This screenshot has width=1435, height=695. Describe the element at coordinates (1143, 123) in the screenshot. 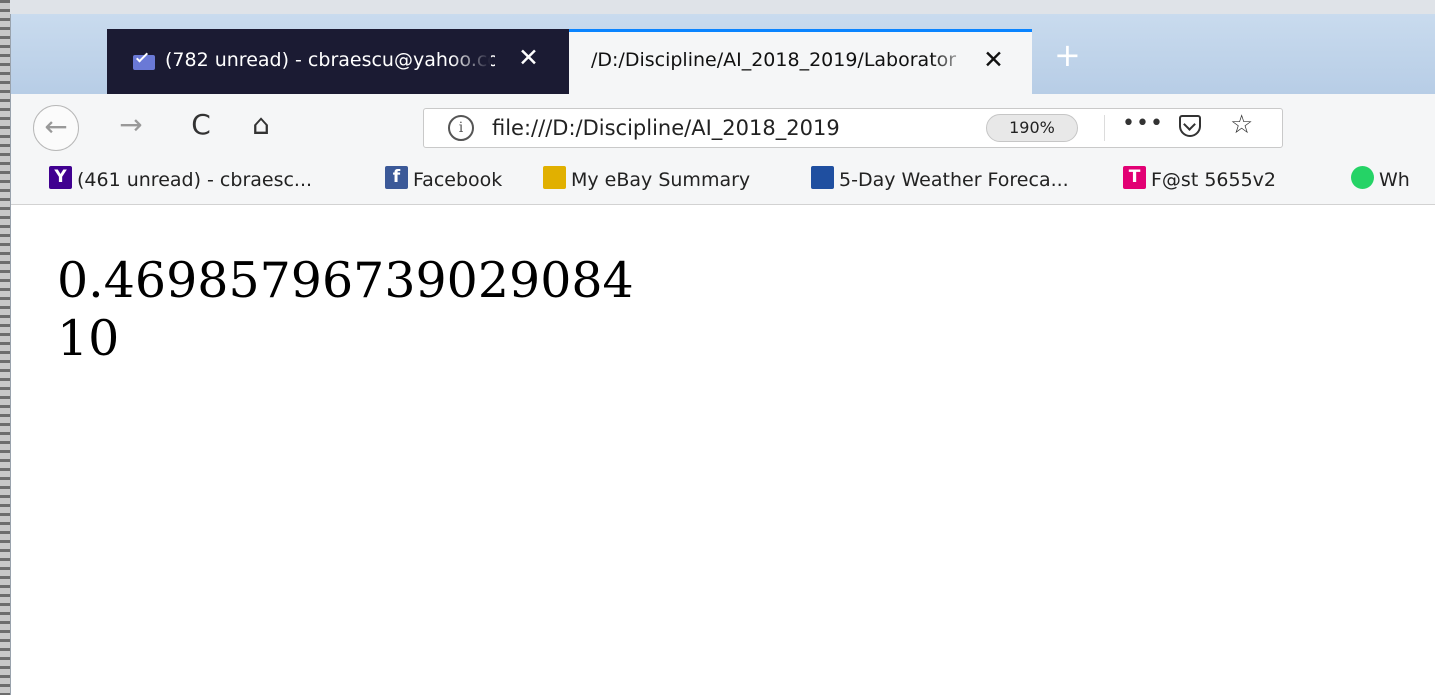

I see `page-actions-menu-icon: •••` at that location.